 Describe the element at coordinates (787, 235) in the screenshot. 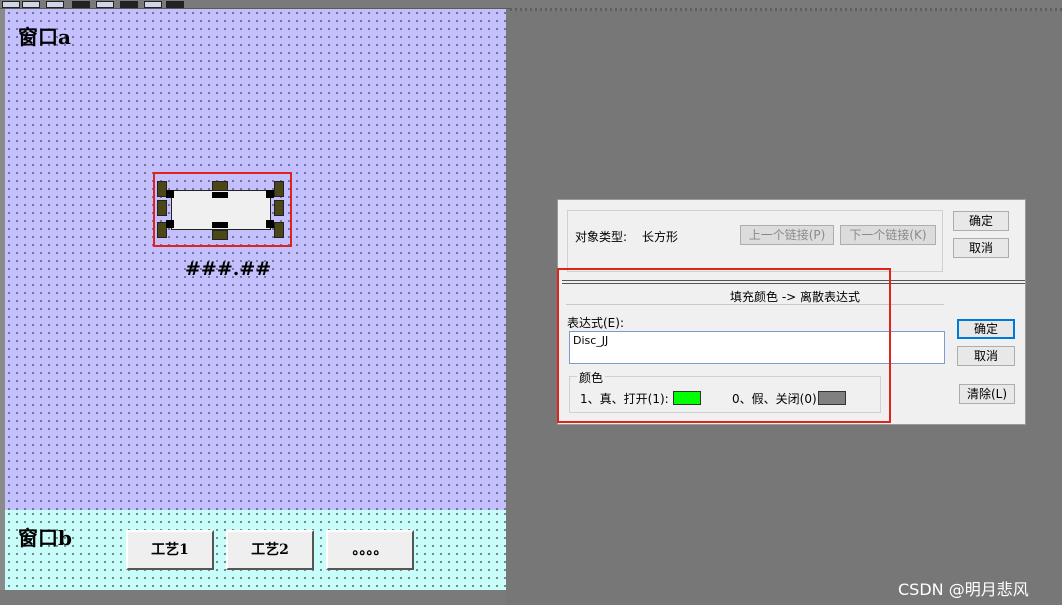

I see `prev-link-button: 上一个链接(P)` at that location.